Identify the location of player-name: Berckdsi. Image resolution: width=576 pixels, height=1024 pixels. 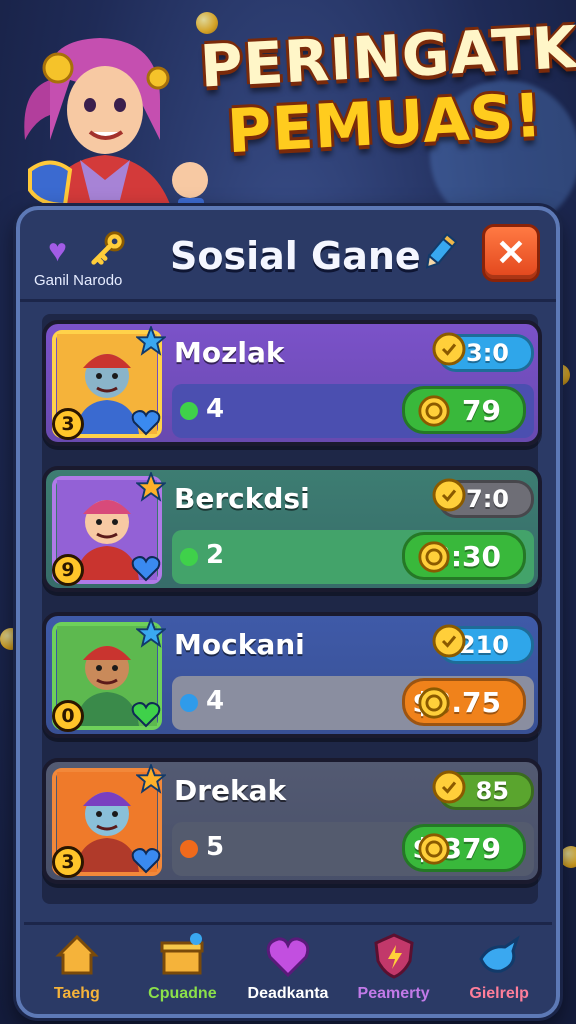
(242, 498).